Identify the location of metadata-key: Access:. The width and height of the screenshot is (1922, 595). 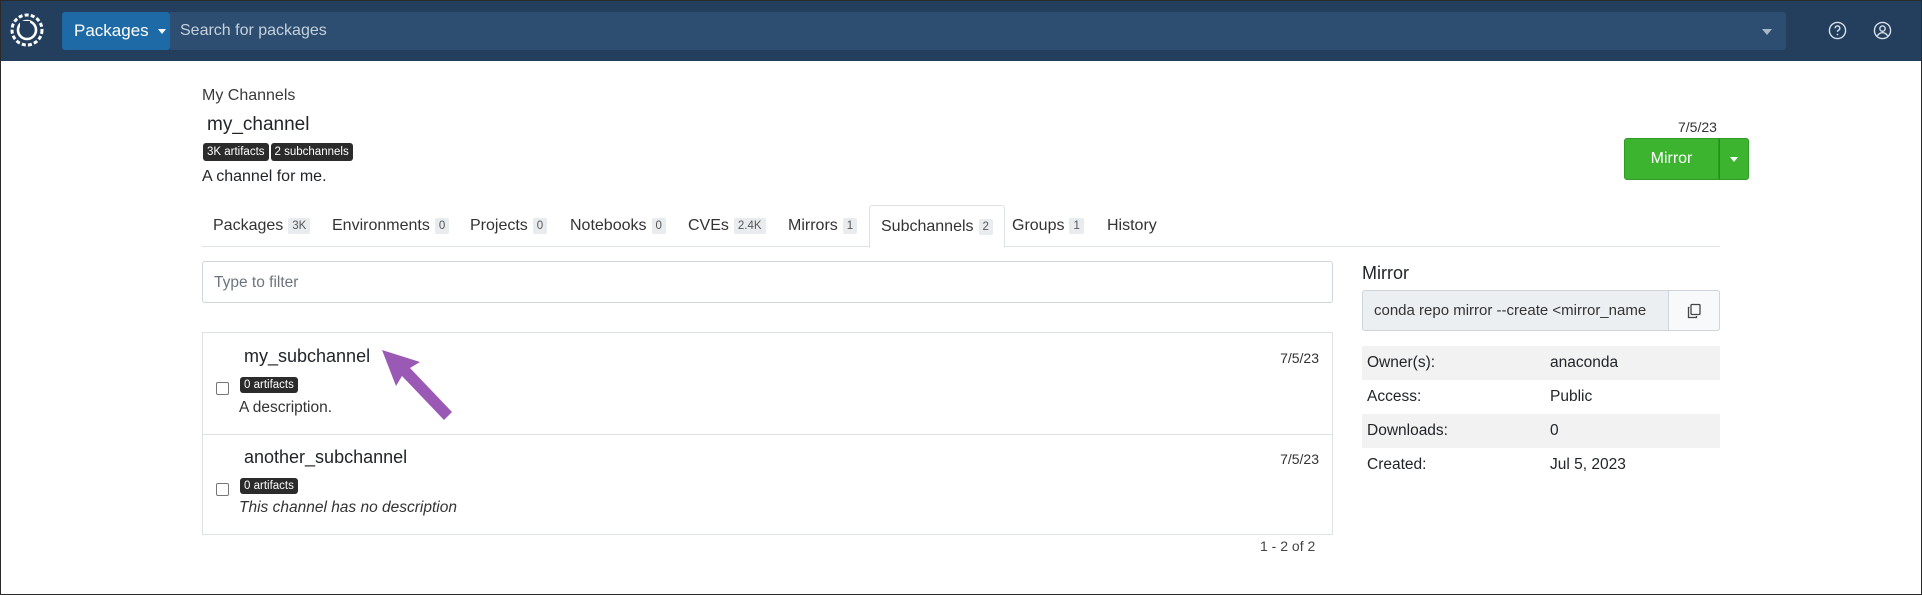
(1394, 396).